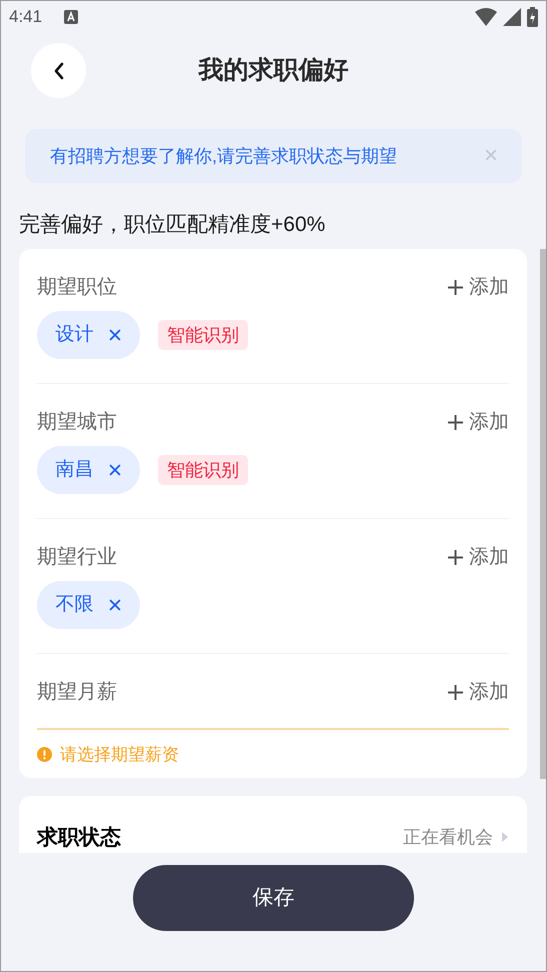  What do you see at coordinates (273, 898) in the screenshot?
I see `save-button: 保存` at bounding box center [273, 898].